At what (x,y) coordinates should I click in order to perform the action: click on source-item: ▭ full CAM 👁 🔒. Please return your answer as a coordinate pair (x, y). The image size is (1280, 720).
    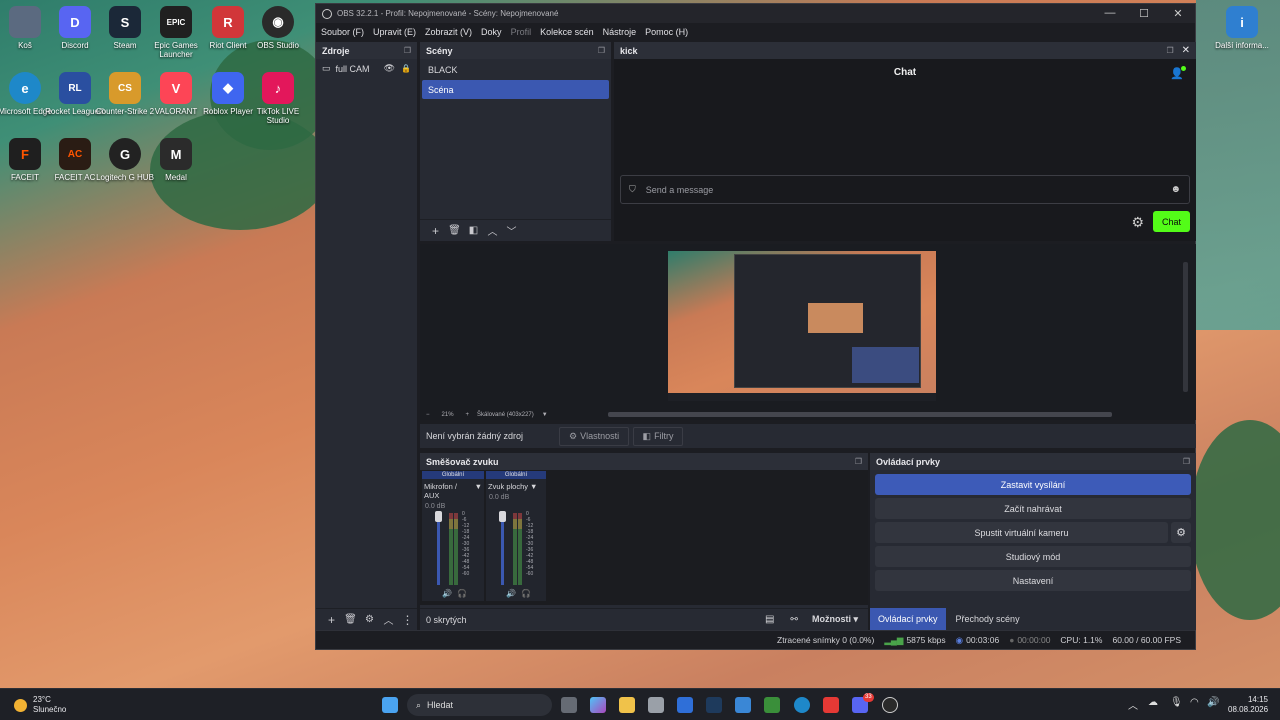
    Looking at the image, I should click on (366, 68).